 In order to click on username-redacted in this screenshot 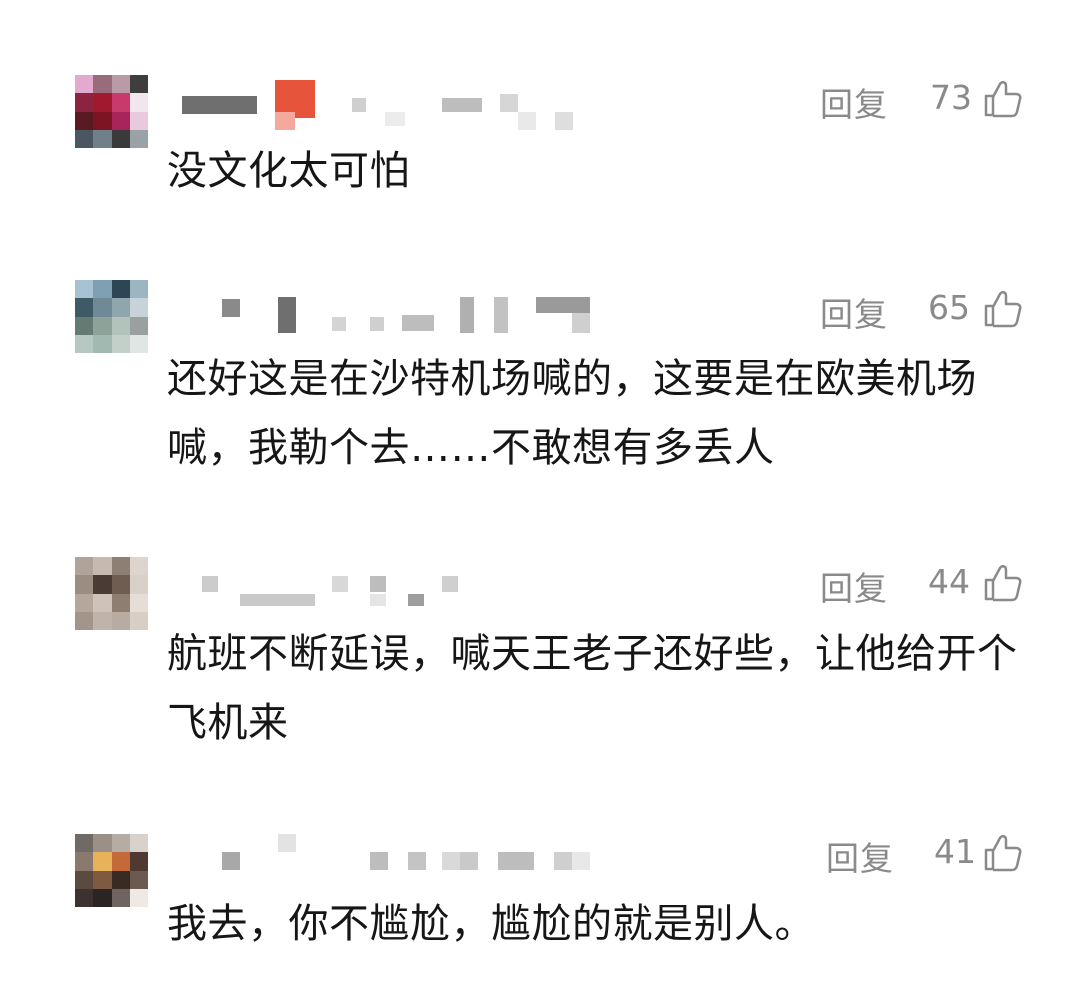, I will do `click(390, 860)`.